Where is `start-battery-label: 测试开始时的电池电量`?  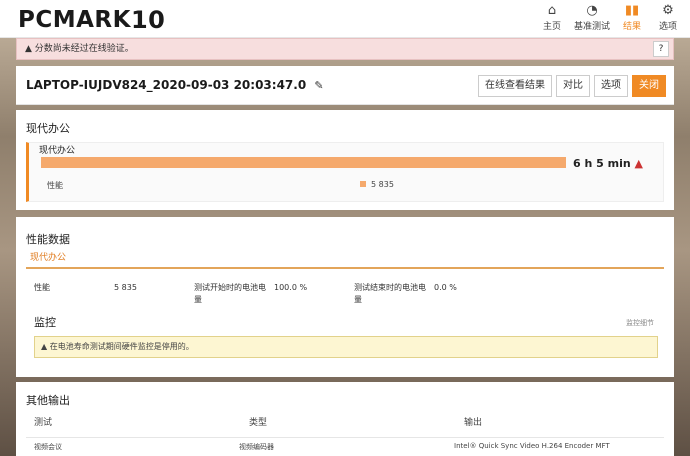 start-battery-label: 测试开始时的电池电量 is located at coordinates (230, 293).